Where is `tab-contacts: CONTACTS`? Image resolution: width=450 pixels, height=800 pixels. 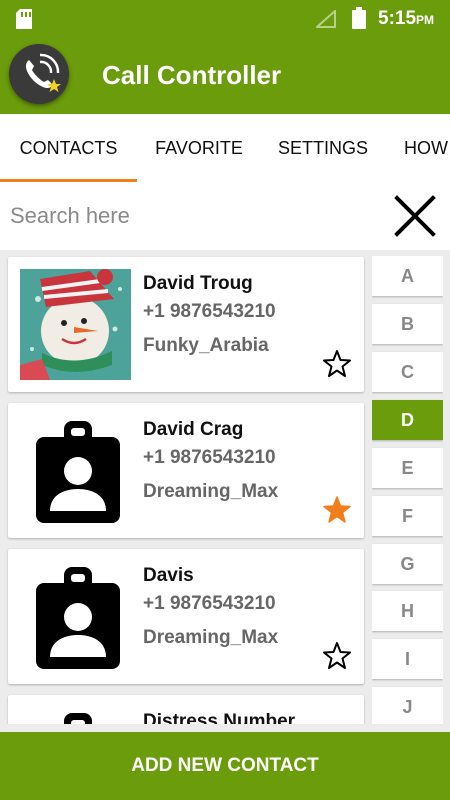
tab-contacts: CONTACTS is located at coordinates (68, 148).